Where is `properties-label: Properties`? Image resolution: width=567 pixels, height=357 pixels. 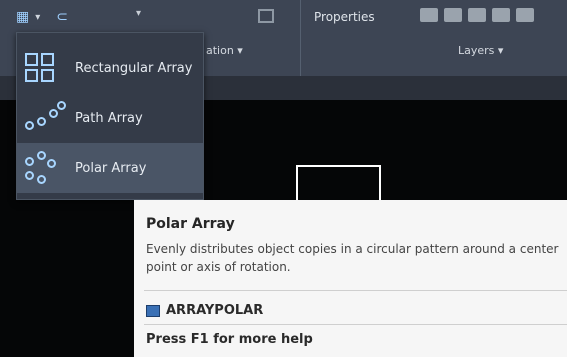 properties-label: Properties is located at coordinates (344, 17).